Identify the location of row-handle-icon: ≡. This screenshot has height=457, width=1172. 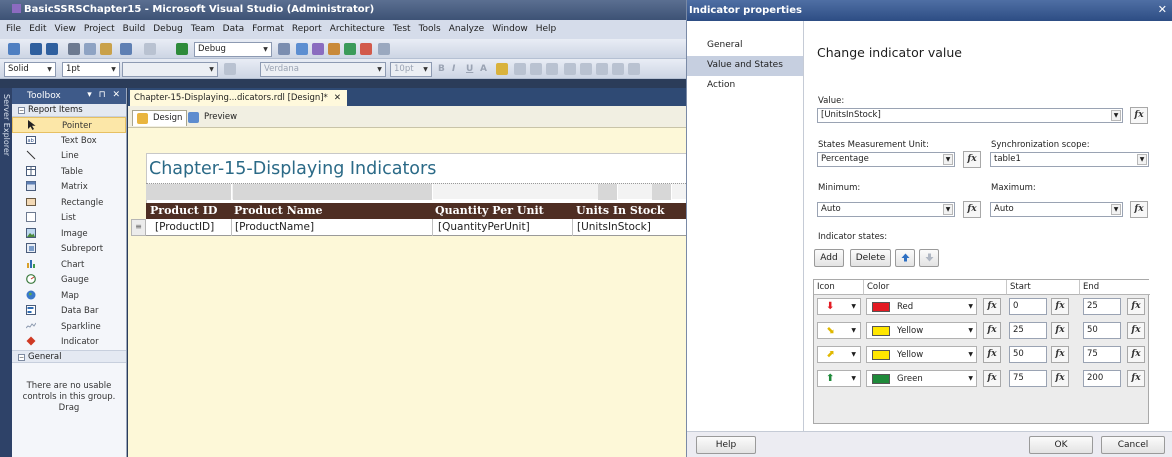
(138, 227).